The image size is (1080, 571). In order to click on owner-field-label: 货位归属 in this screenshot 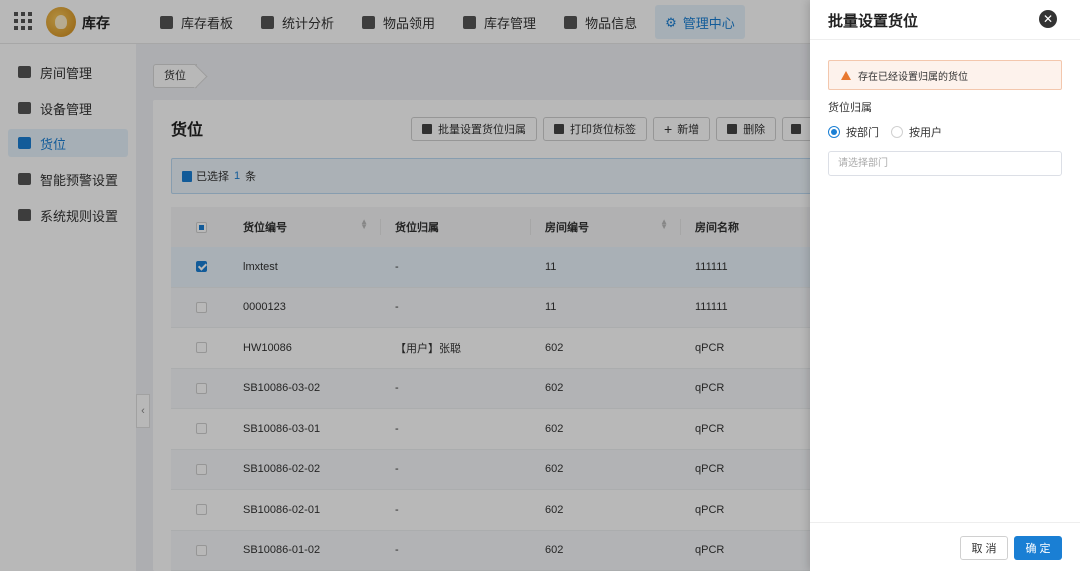, I will do `click(850, 108)`.